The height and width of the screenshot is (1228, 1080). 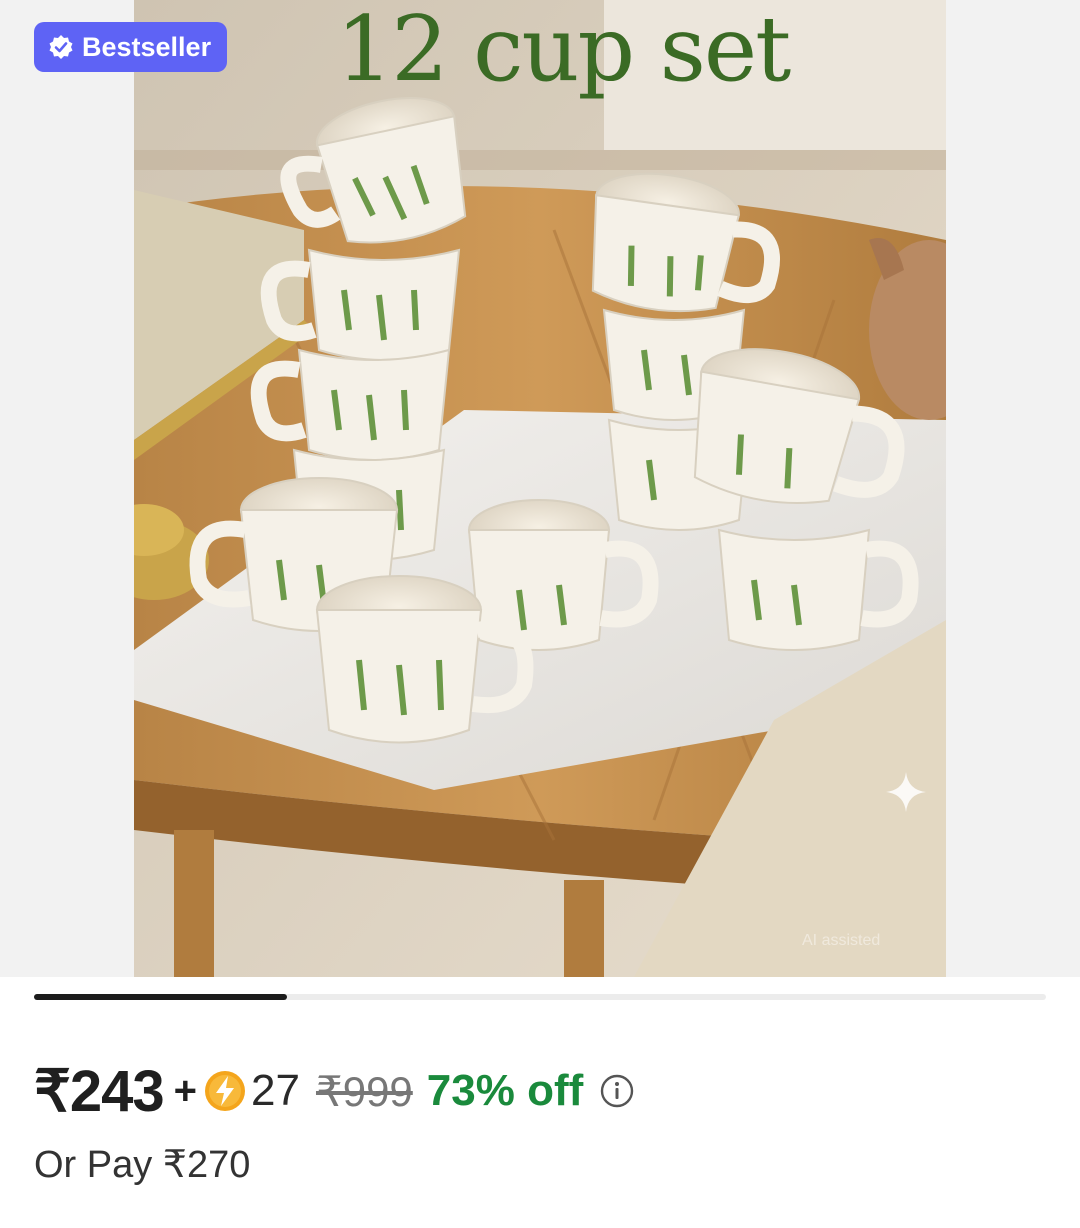 I want to click on carousel-progress, so click(x=540, y=997).